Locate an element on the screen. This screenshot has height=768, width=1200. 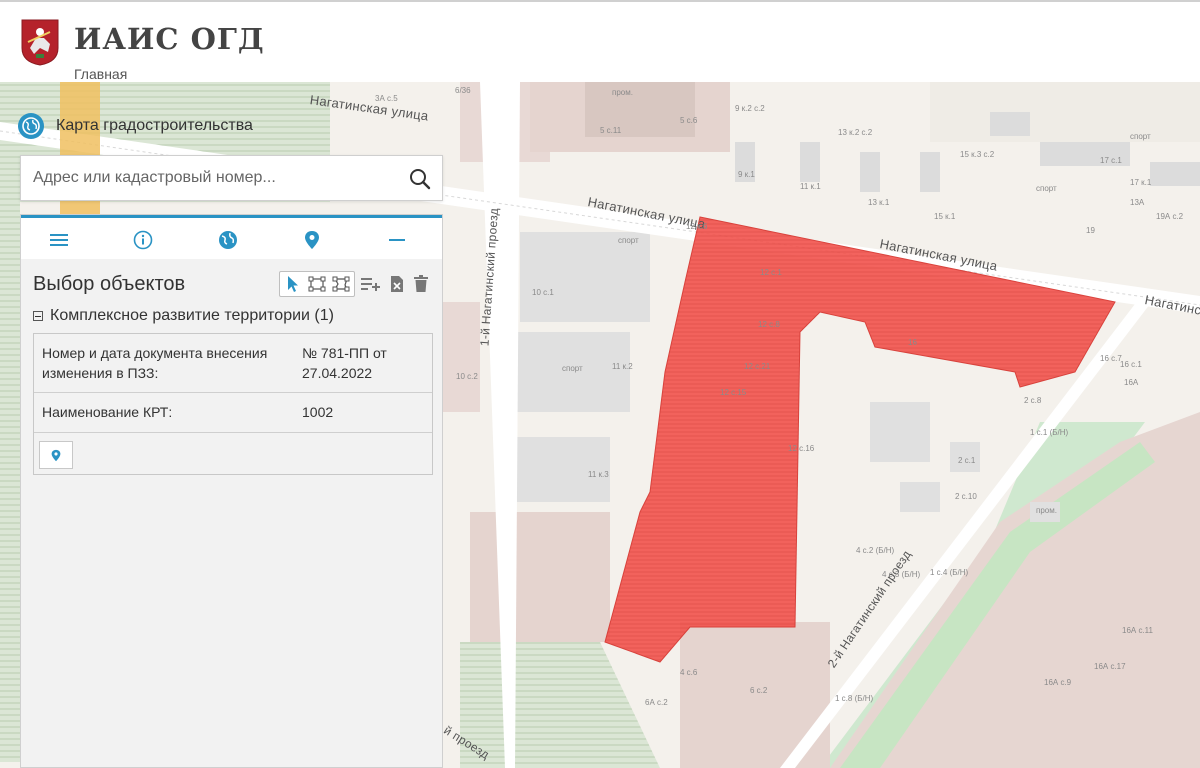
layer-title: Карта градостроительства is located at coordinates (135, 126).